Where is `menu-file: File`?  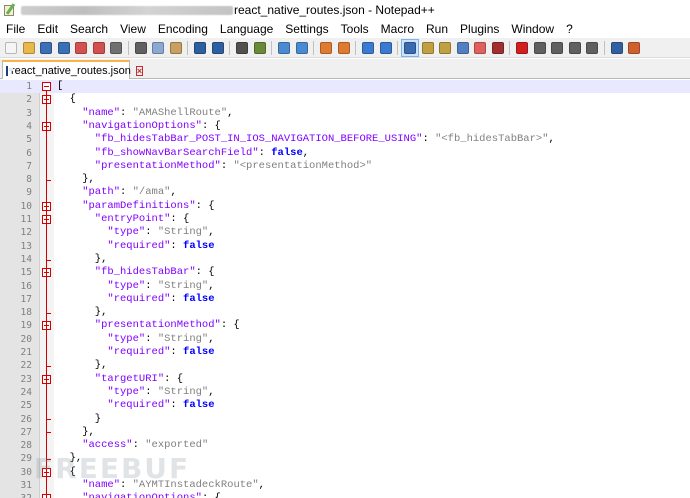
menu-file: File is located at coordinates (15, 29).